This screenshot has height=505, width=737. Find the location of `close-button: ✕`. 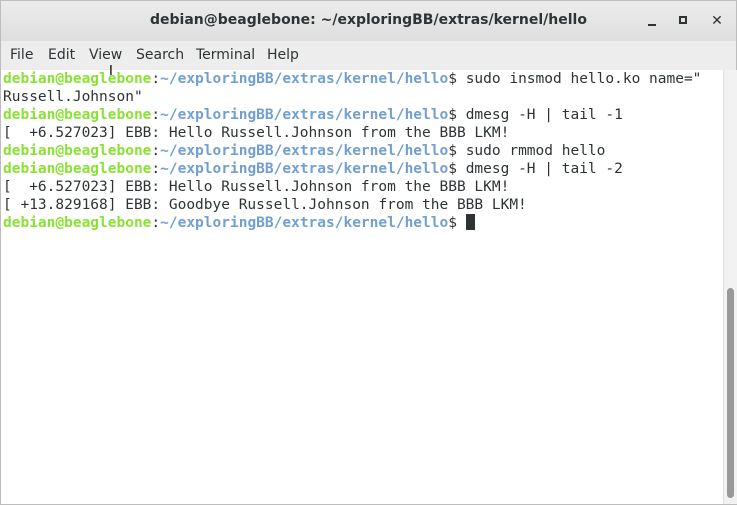

close-button: ✕ is located at coordinates (717, 21).